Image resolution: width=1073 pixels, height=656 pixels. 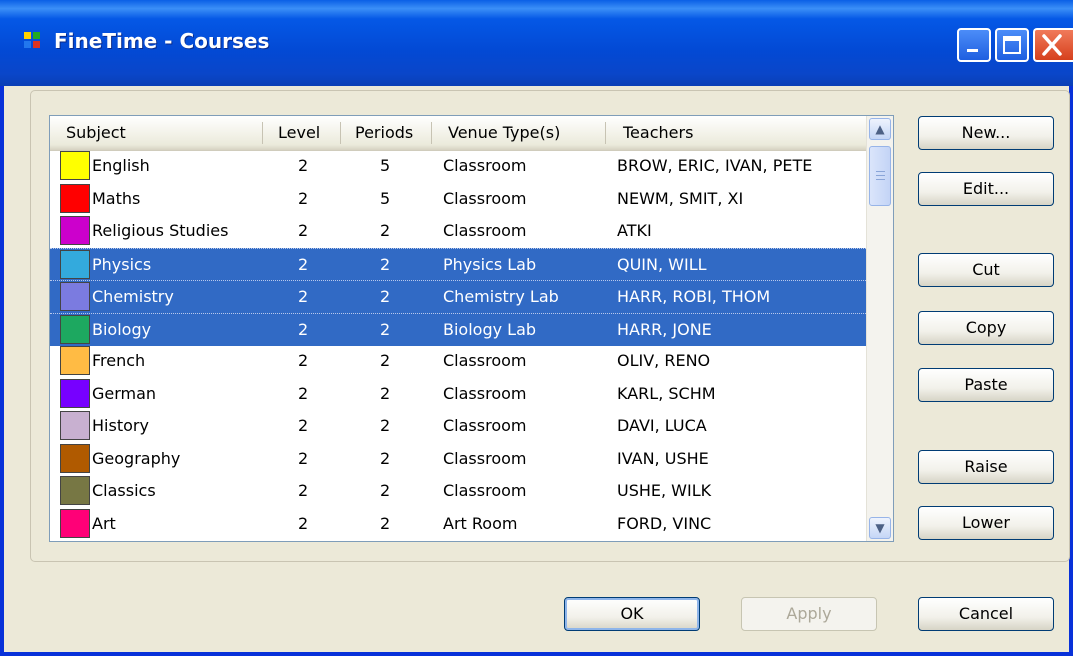 I want to click on cell-teachers: USHE, WILK, so click(x=664, y=490).